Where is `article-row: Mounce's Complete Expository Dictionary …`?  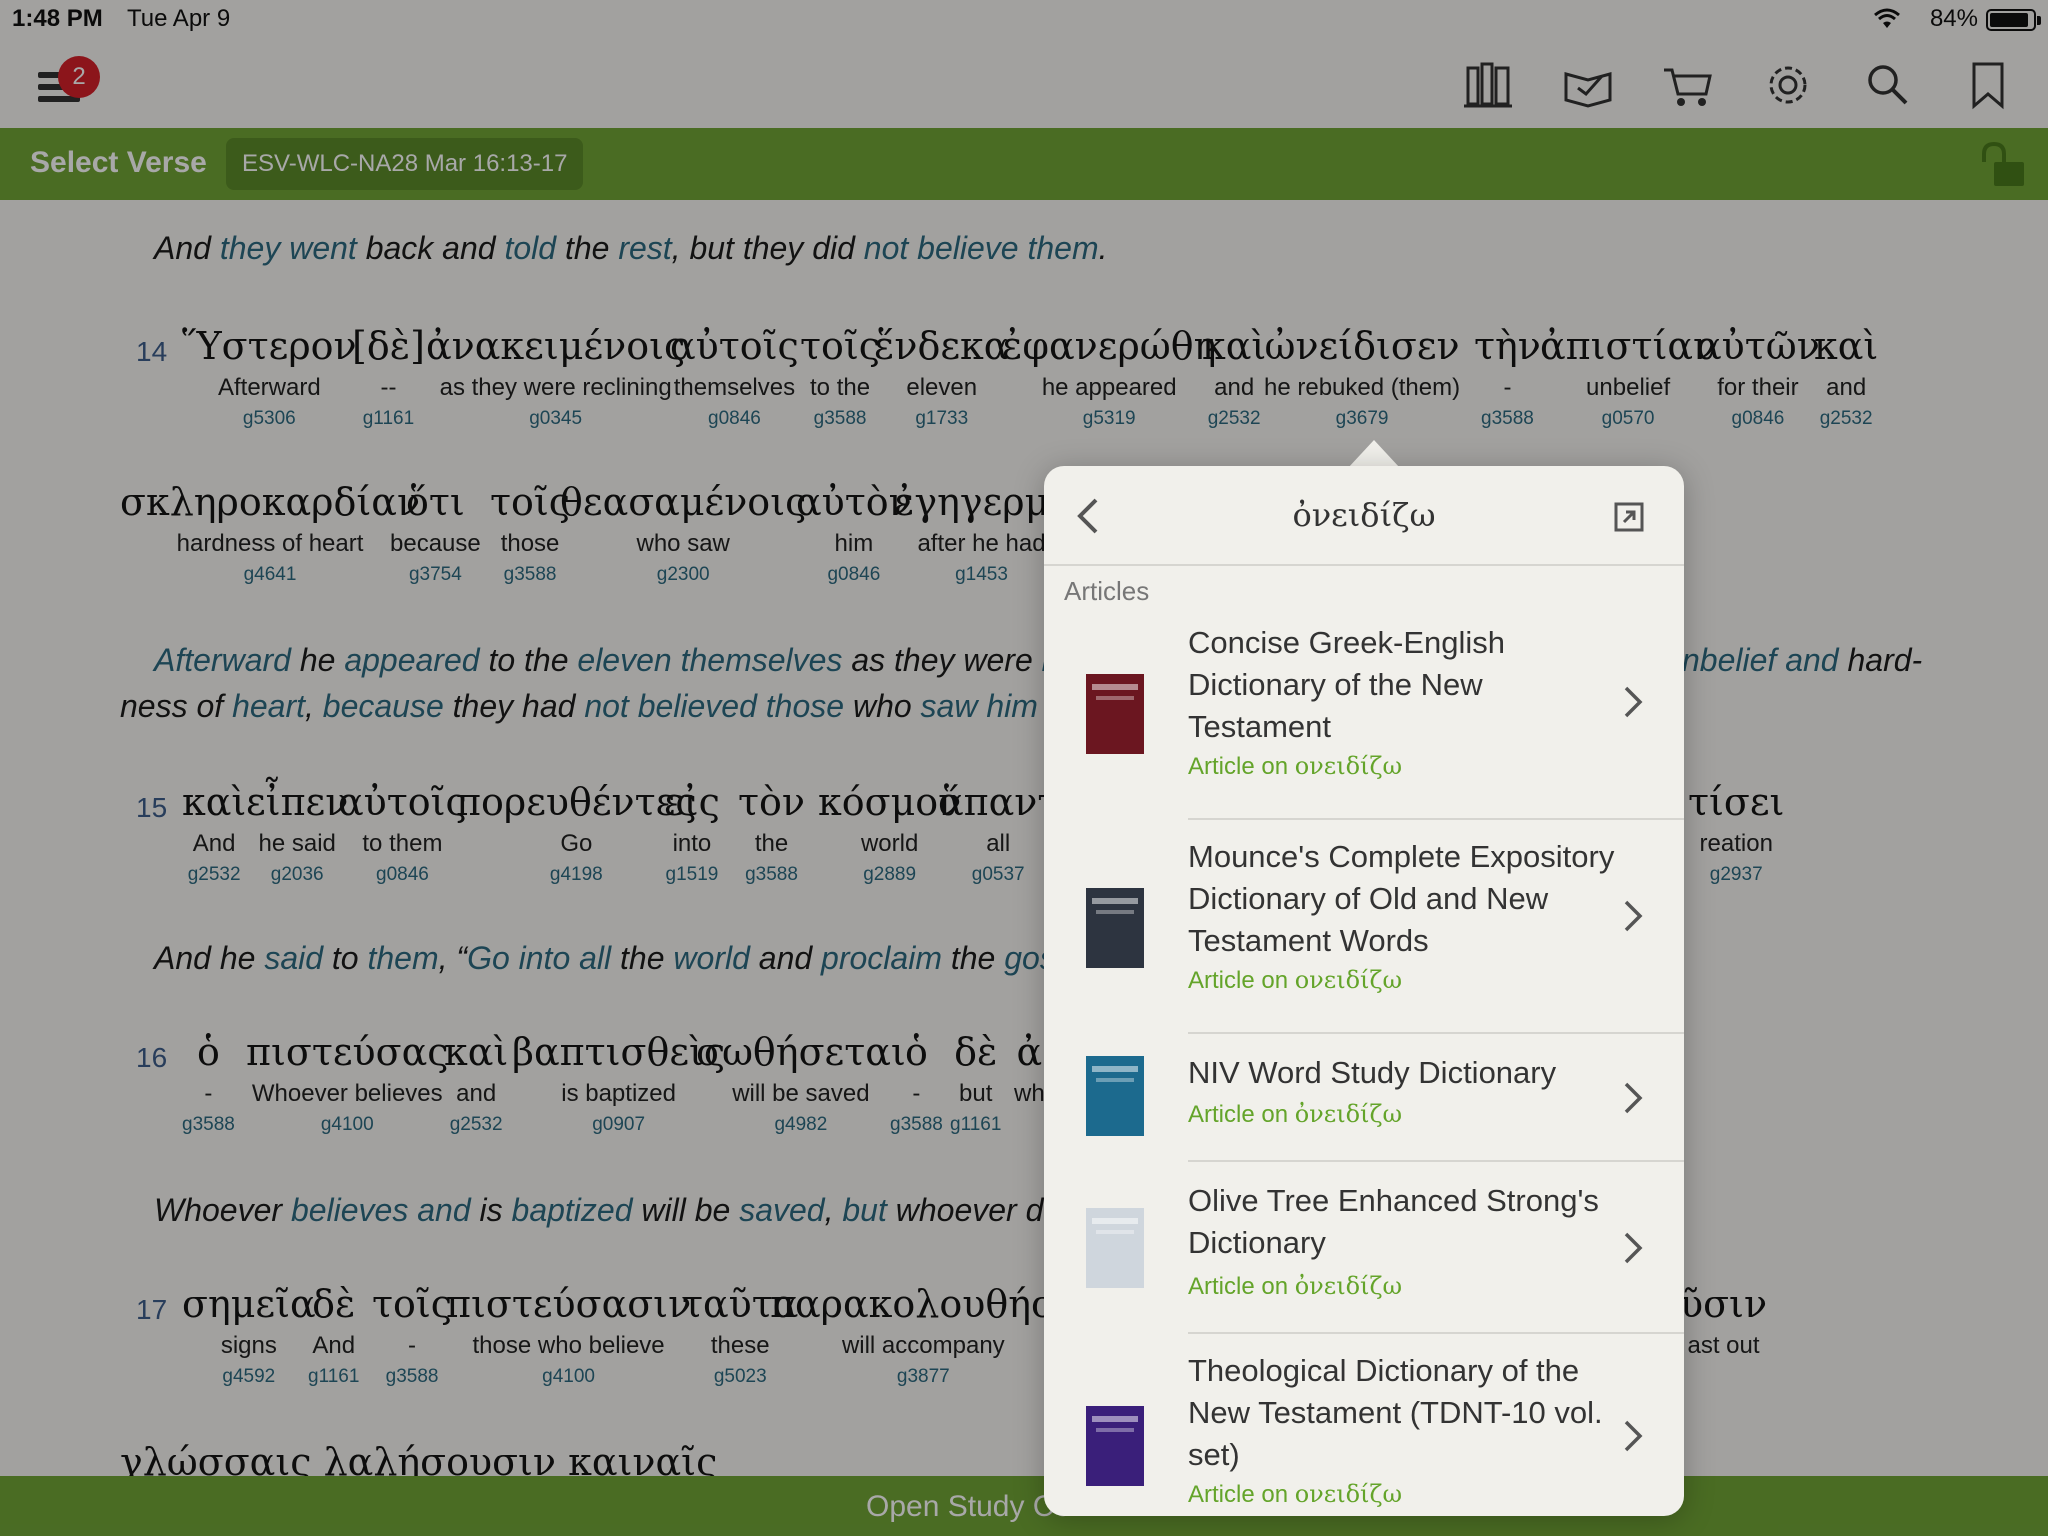 article-row: Mounce's Complete Expository Dictionary … is located at coordinates (1364, 927).